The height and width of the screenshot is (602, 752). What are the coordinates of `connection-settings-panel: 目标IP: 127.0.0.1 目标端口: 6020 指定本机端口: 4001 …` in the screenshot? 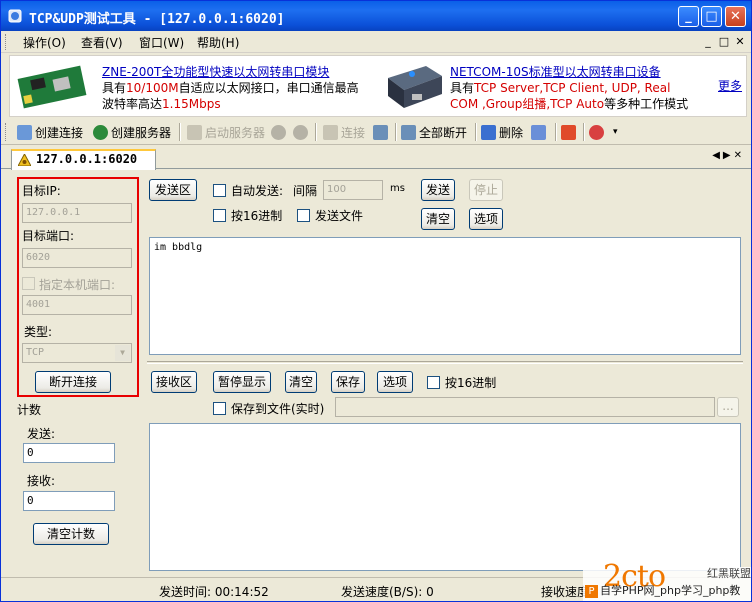 It's located at (78, 287).